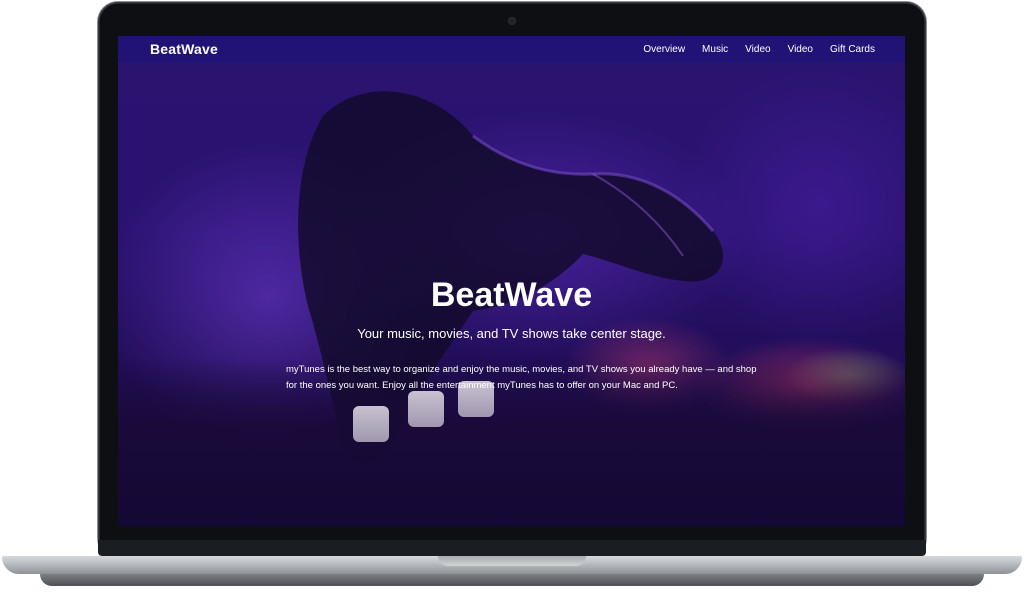  What do you see at coordinates (512, 580) in the screenshot?
I see `laptop-base-bottom` at bounding box center [512, 580].